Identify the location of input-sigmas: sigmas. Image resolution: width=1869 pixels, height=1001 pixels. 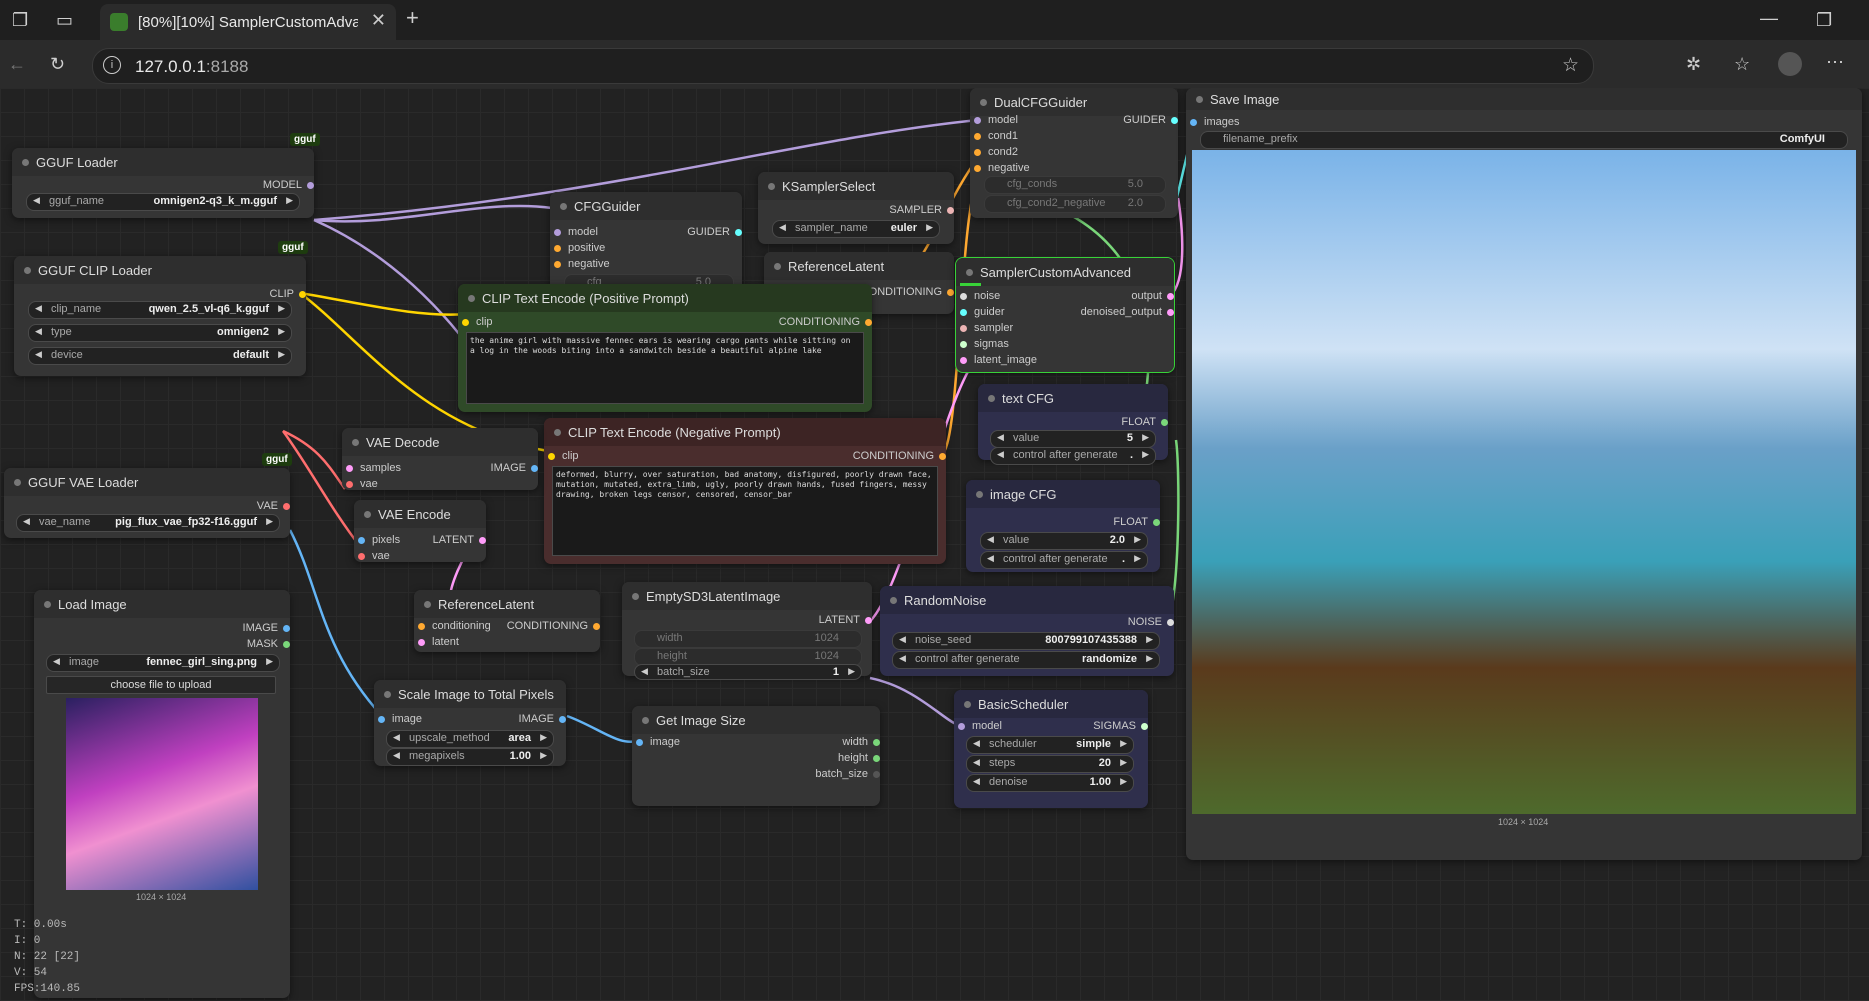
(984, 344).